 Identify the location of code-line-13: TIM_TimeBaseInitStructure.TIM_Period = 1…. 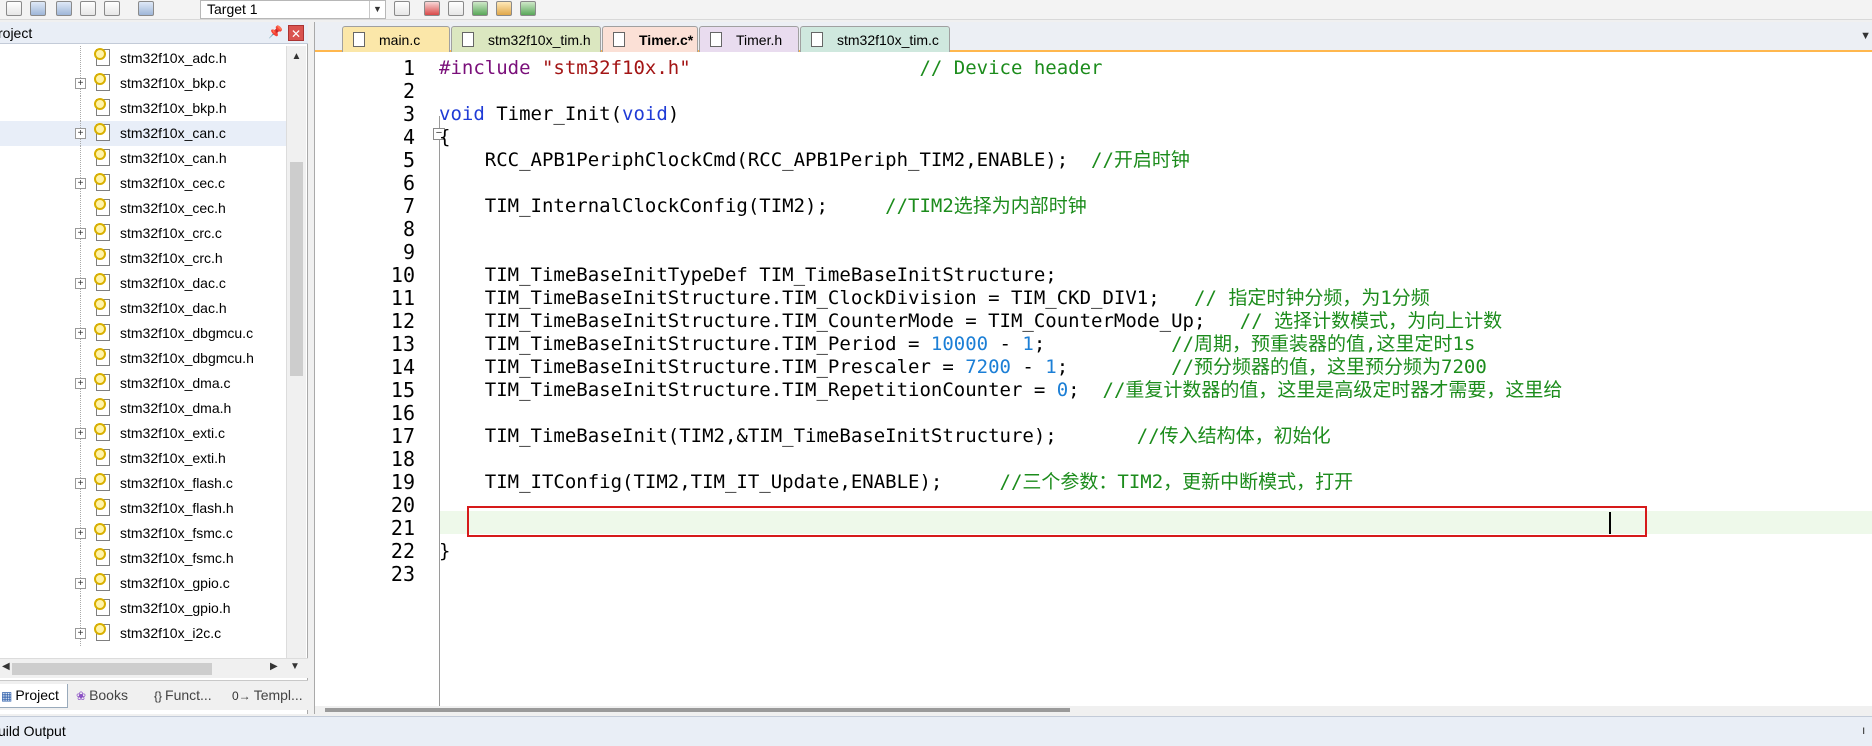
(957, 344).